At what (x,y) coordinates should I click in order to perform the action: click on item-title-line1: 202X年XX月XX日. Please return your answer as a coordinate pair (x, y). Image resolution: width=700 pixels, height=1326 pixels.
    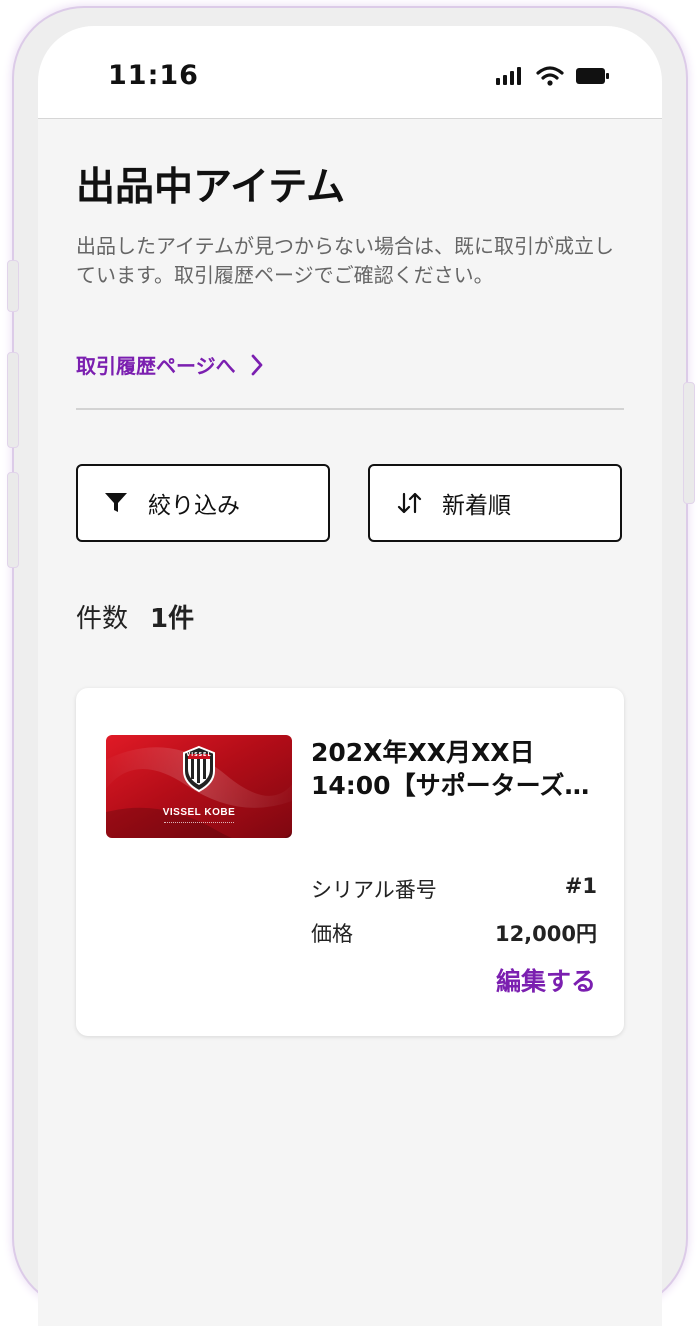
    Looking at the image, I should click on (423, 752).